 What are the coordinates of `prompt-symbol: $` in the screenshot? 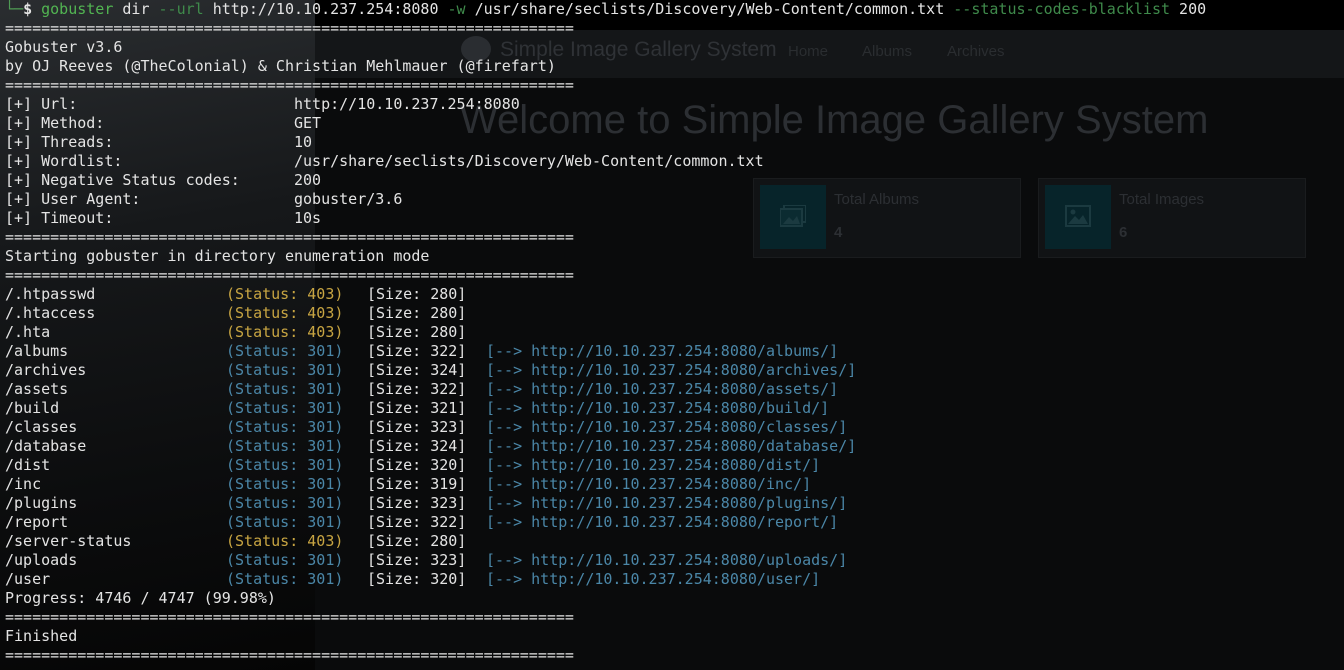 It's located at (28, 9).